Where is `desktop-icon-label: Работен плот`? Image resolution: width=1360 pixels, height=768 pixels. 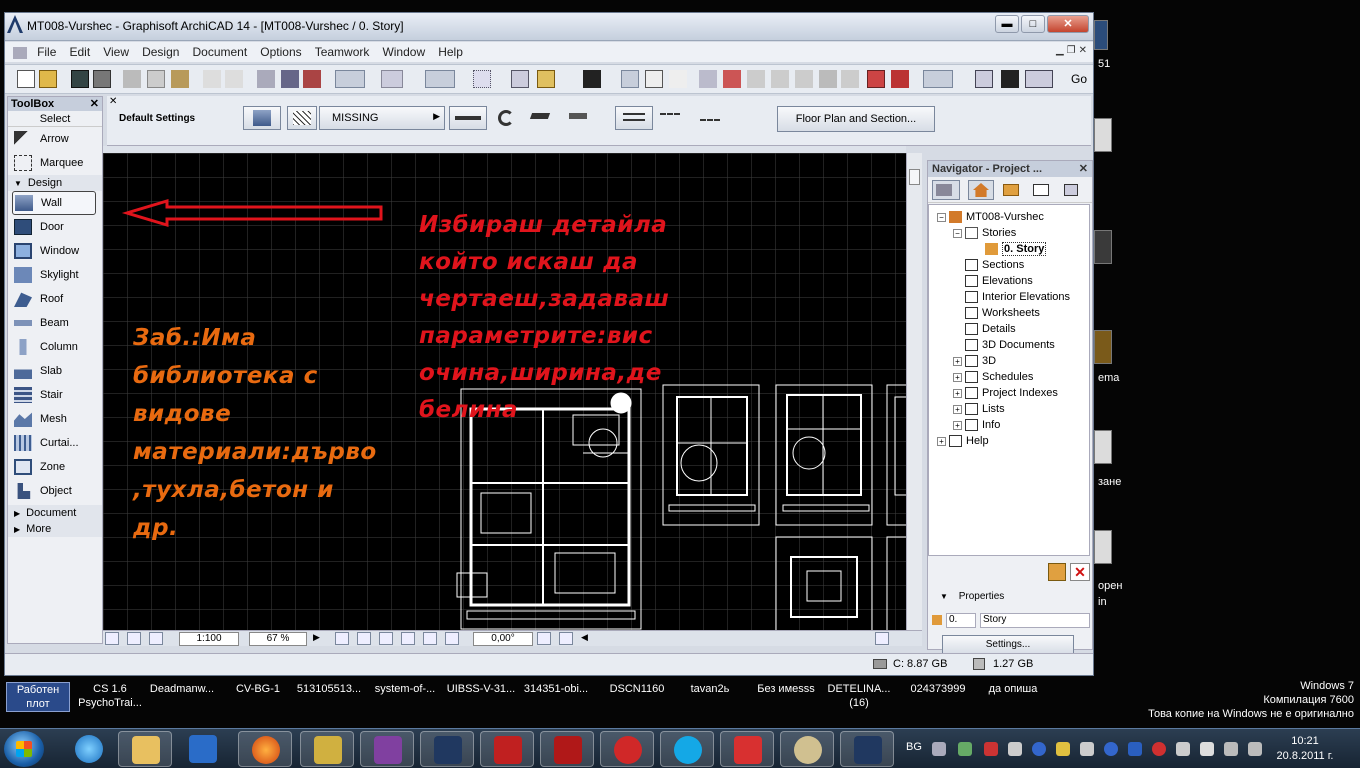 desktop-icon-label: Работен плот is located at coordinates (38, 697).